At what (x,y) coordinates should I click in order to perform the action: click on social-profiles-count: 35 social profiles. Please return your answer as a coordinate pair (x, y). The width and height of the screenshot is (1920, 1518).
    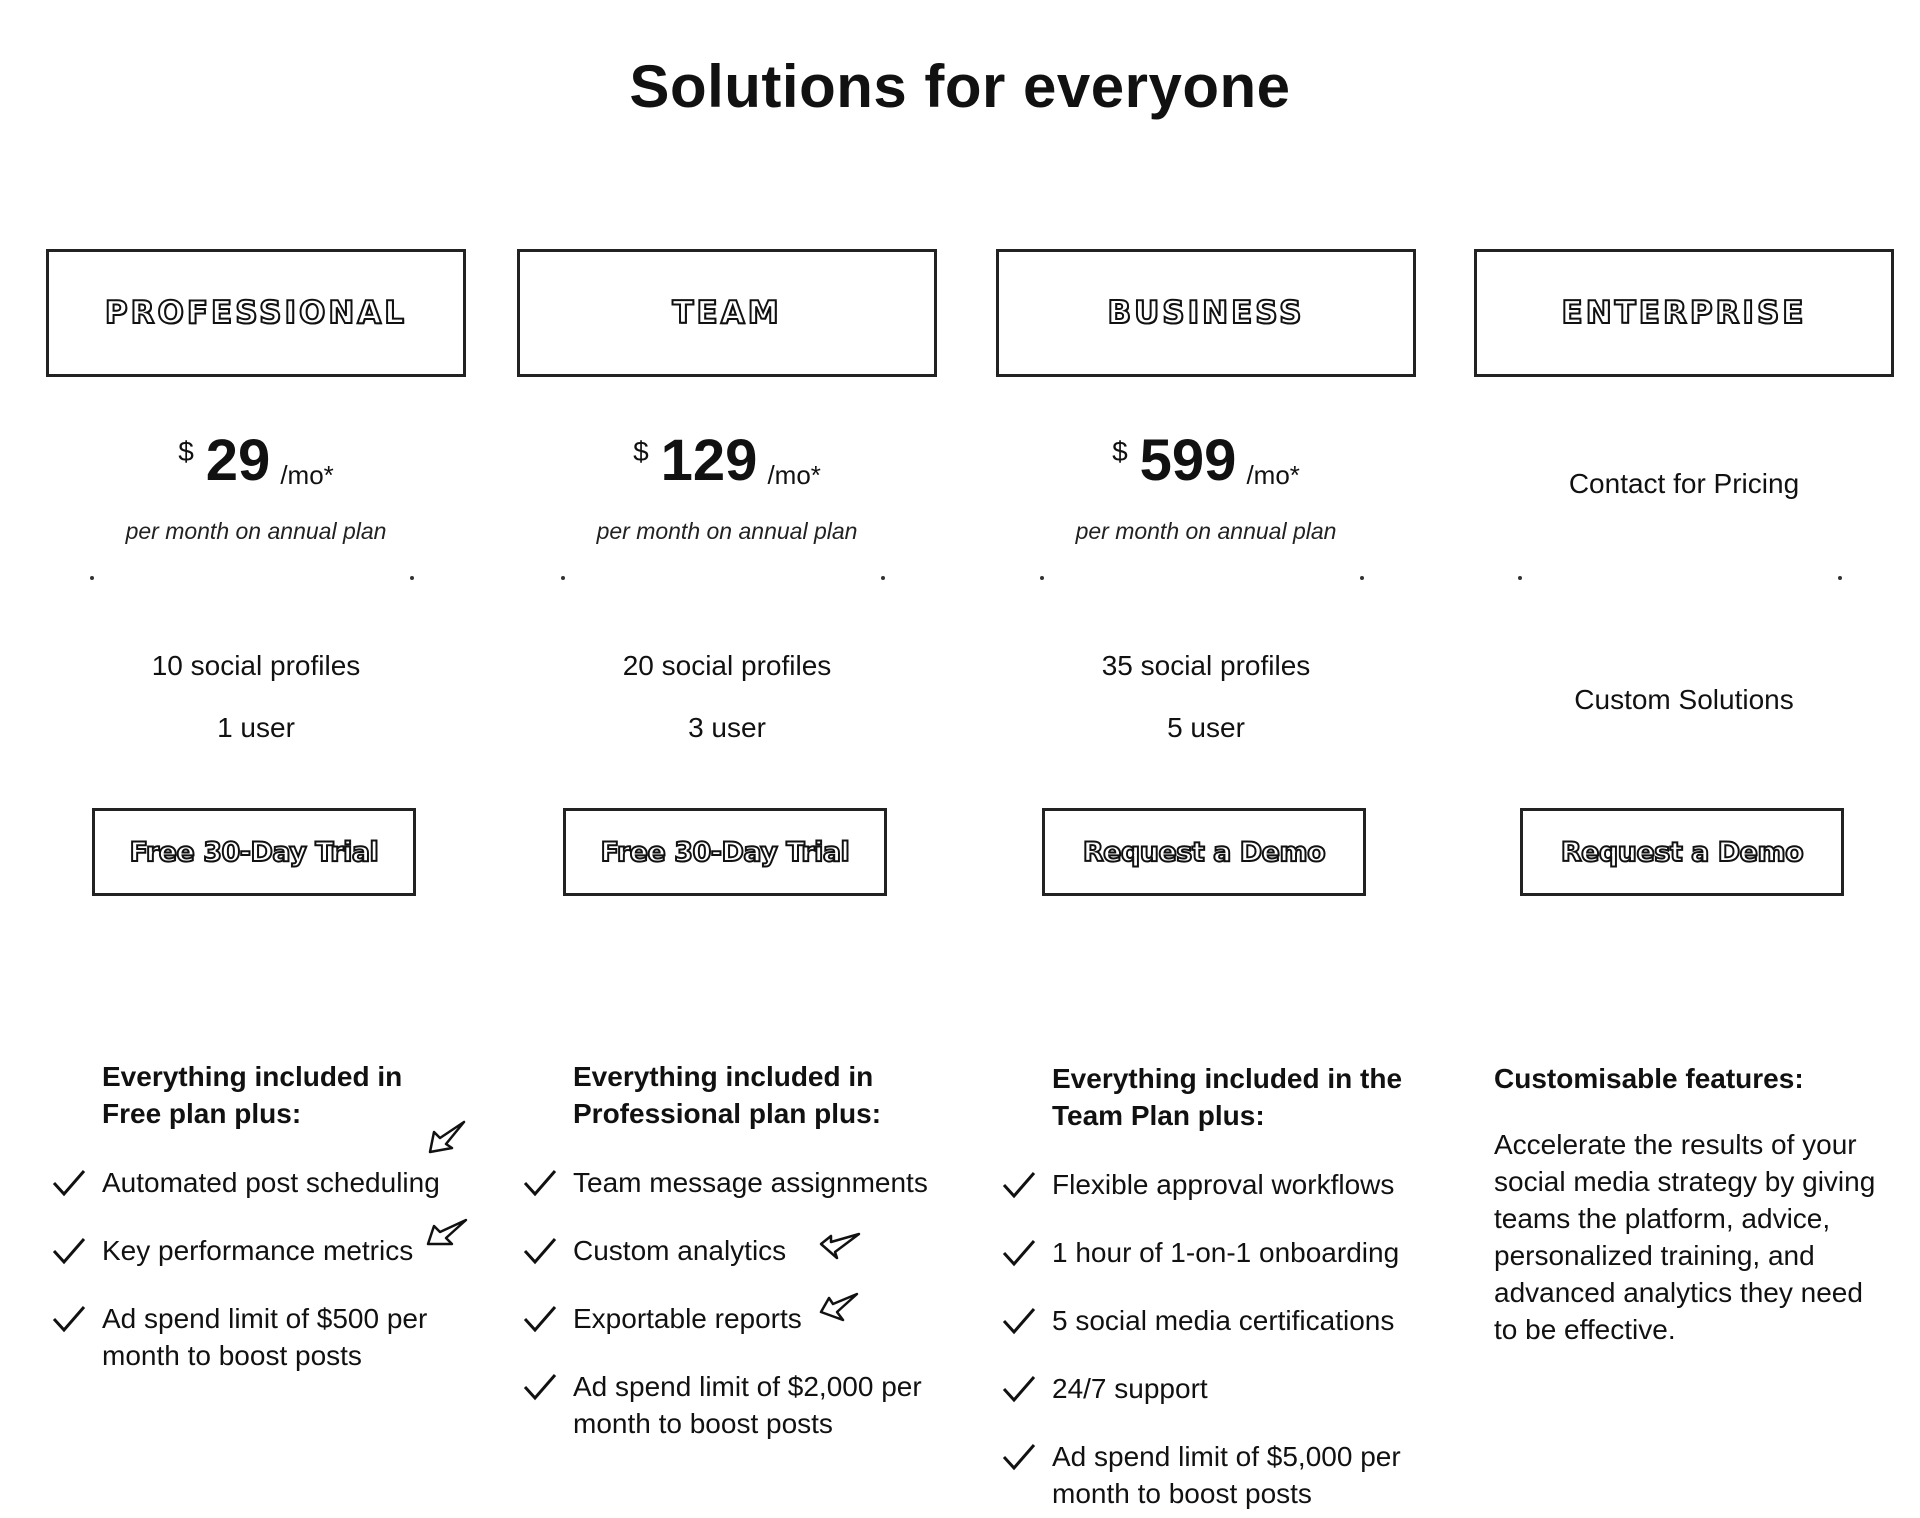
    Looking at the image, I should click on (1206, 665).